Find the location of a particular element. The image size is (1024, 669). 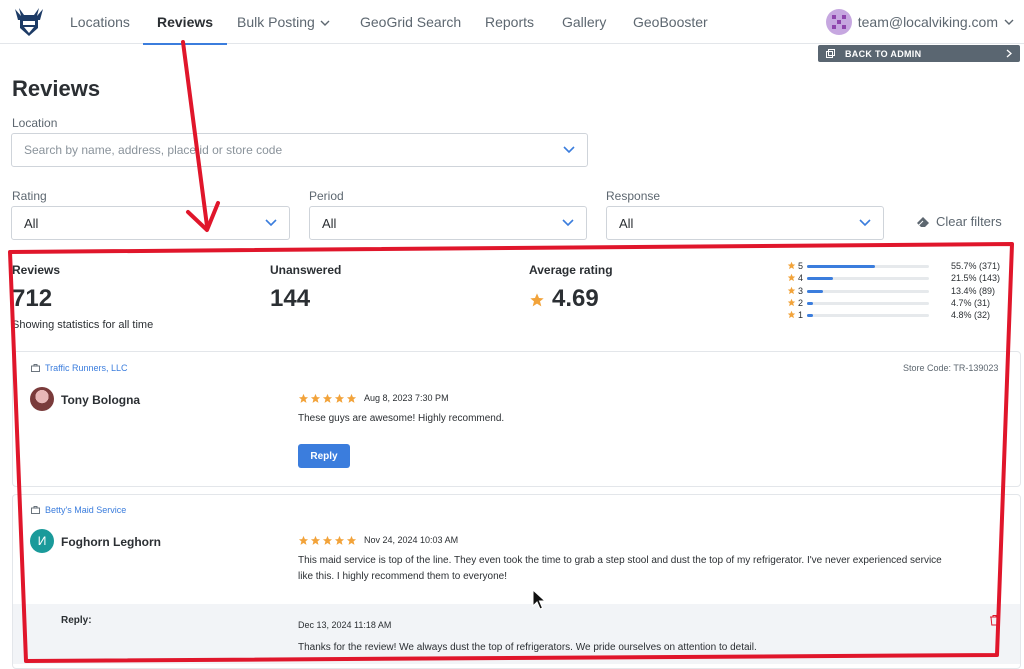

copy-icon is located at coordinates (830, 53).